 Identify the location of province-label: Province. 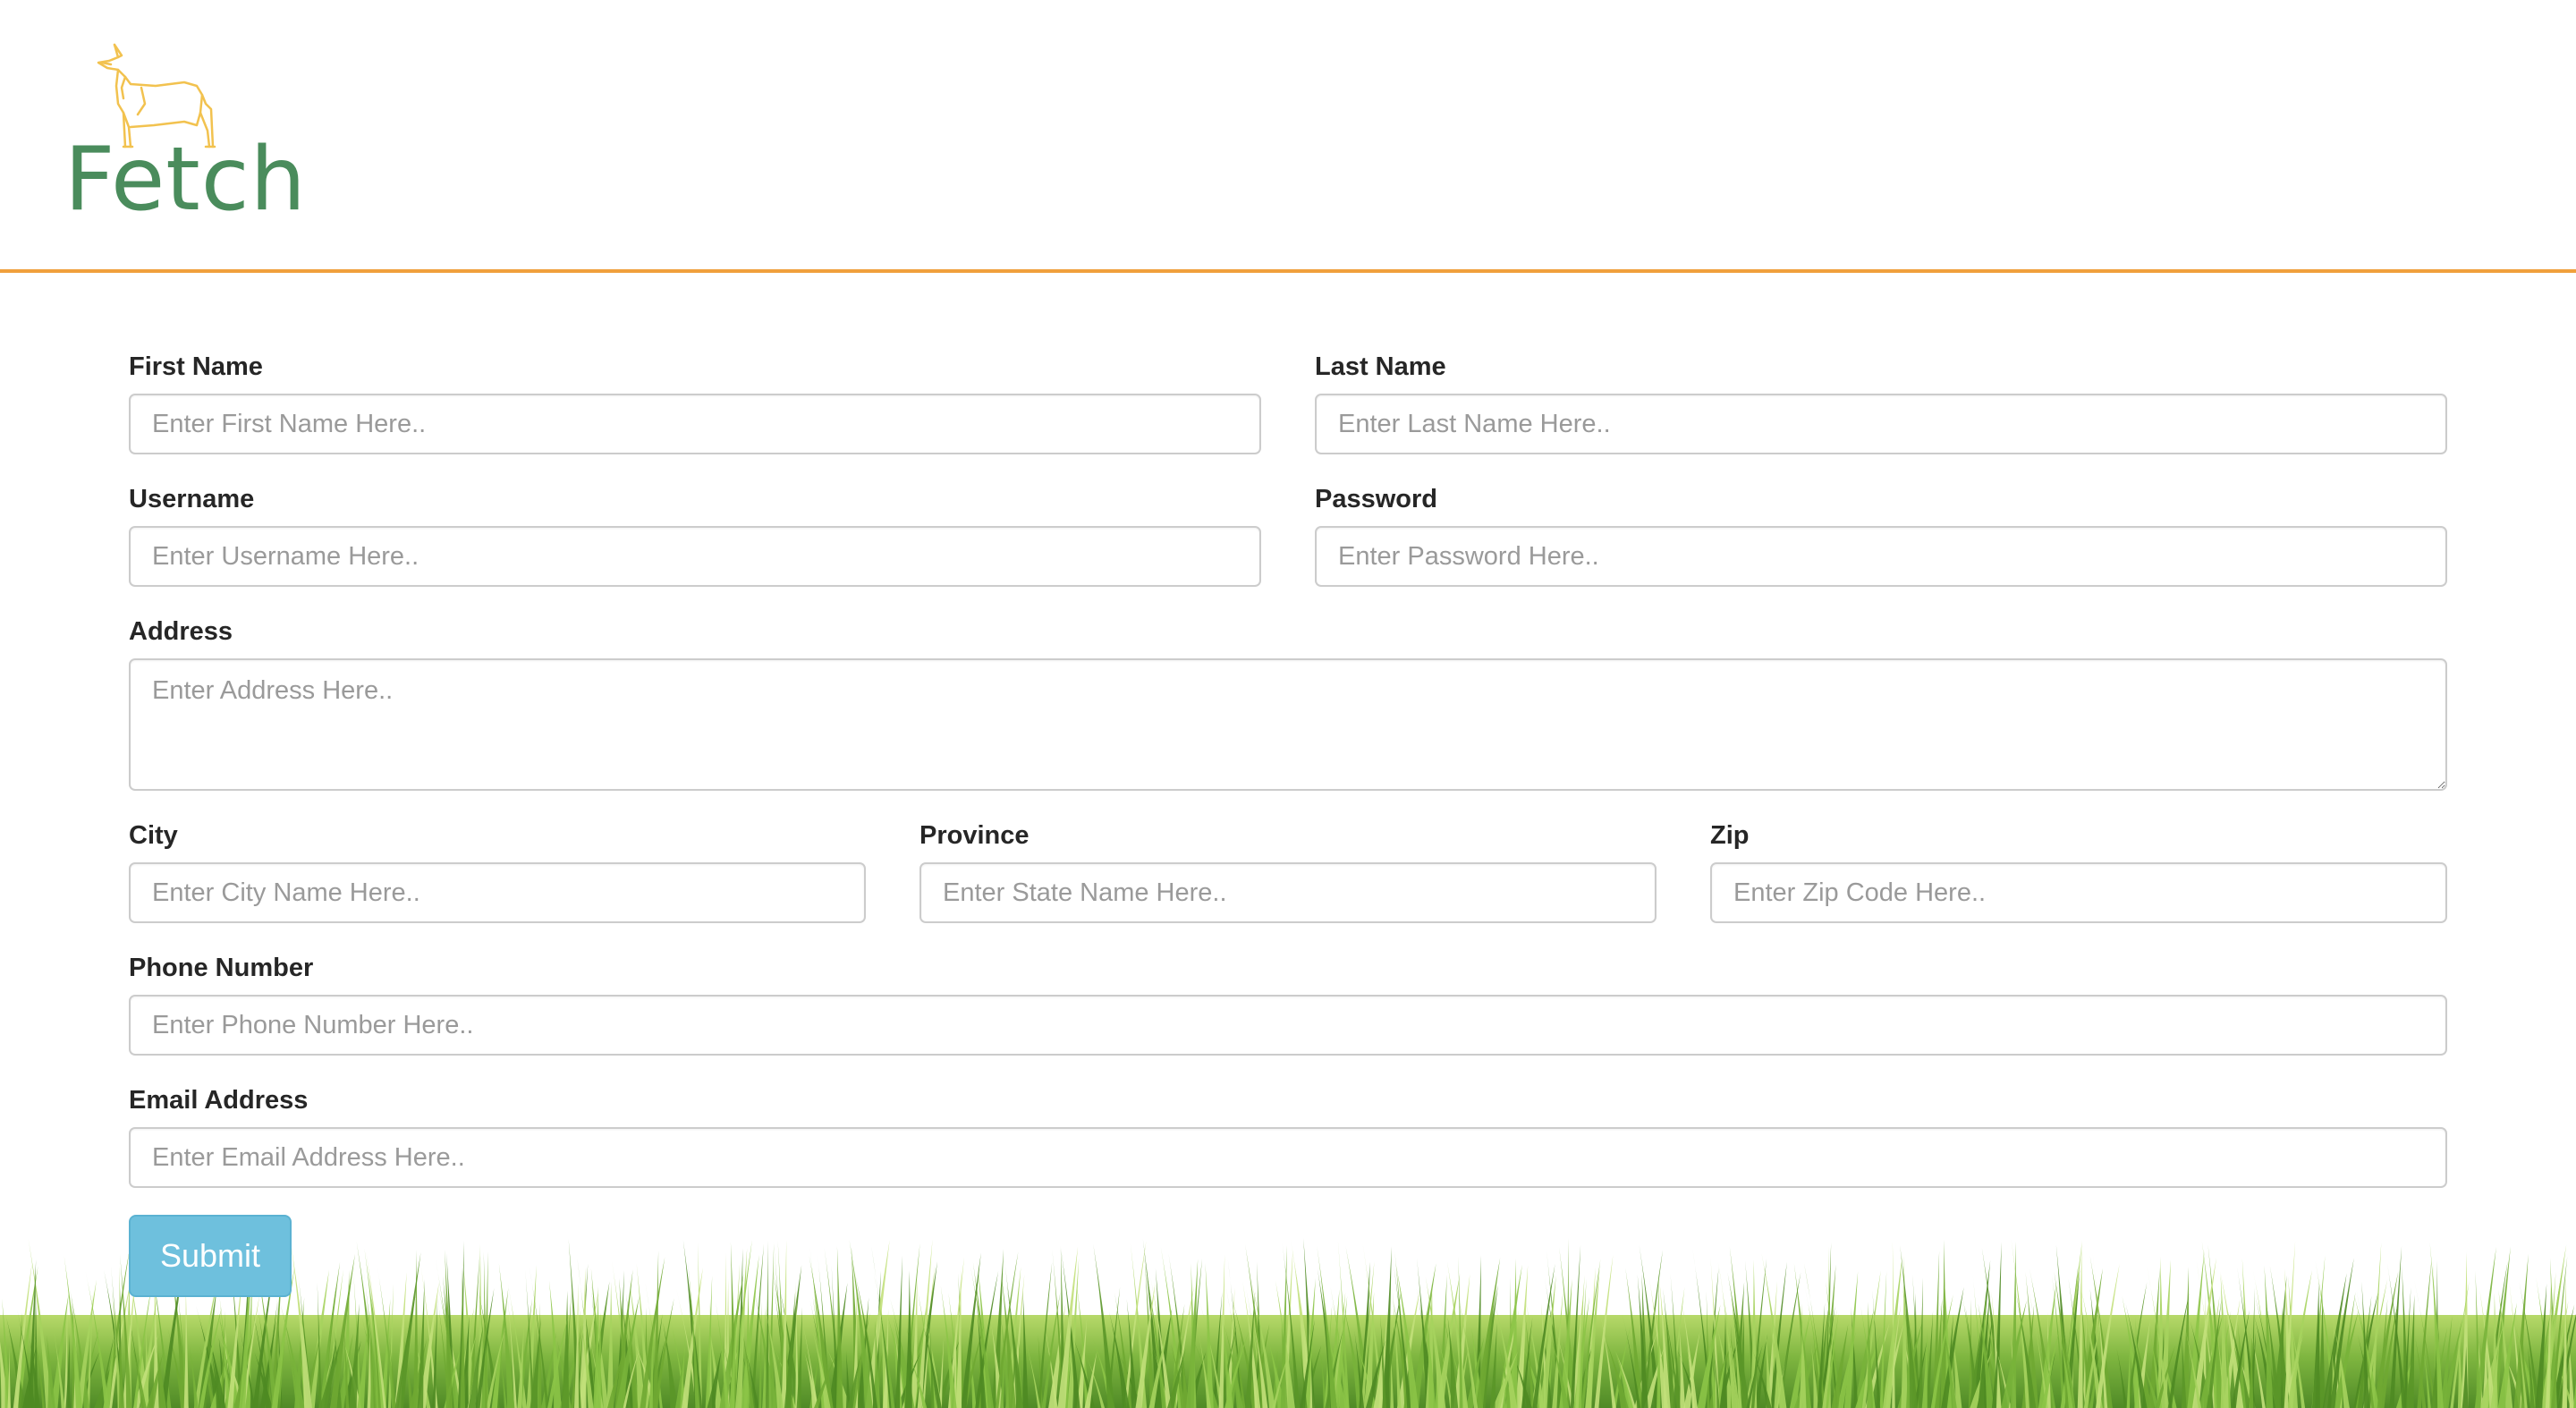
(974, 835).